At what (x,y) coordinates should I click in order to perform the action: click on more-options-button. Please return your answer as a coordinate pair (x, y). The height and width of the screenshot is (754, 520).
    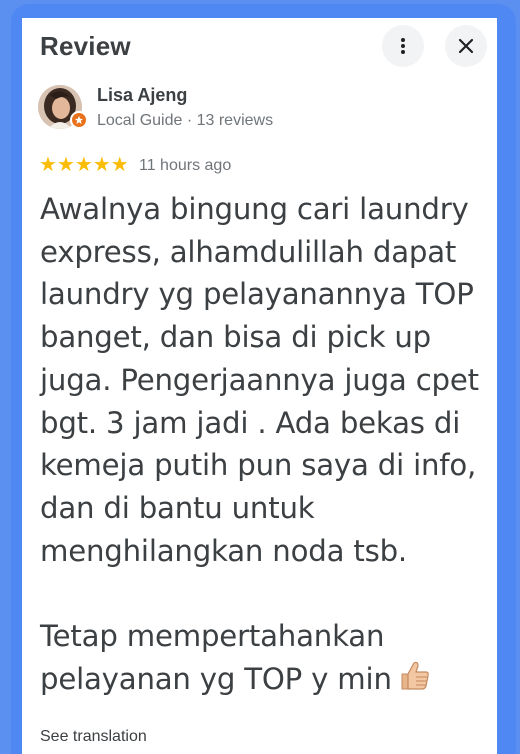
    Looking at the image, I should click on (403, 46).